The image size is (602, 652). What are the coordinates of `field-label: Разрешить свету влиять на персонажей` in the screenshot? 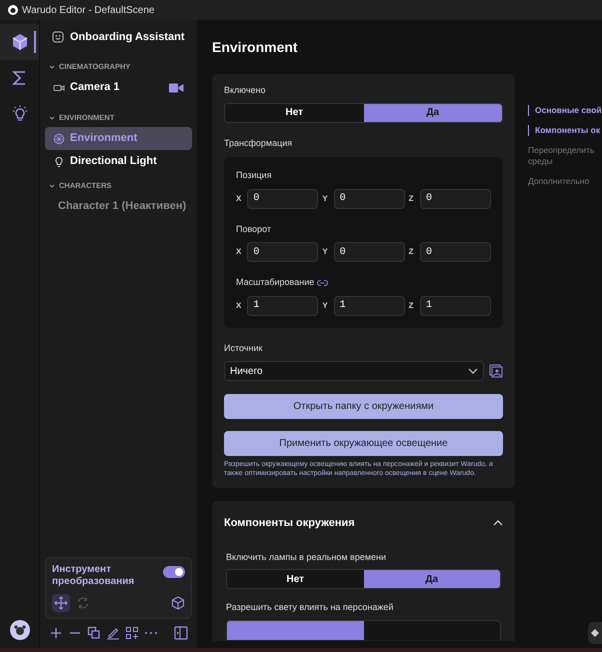 It's located at (309, 607).